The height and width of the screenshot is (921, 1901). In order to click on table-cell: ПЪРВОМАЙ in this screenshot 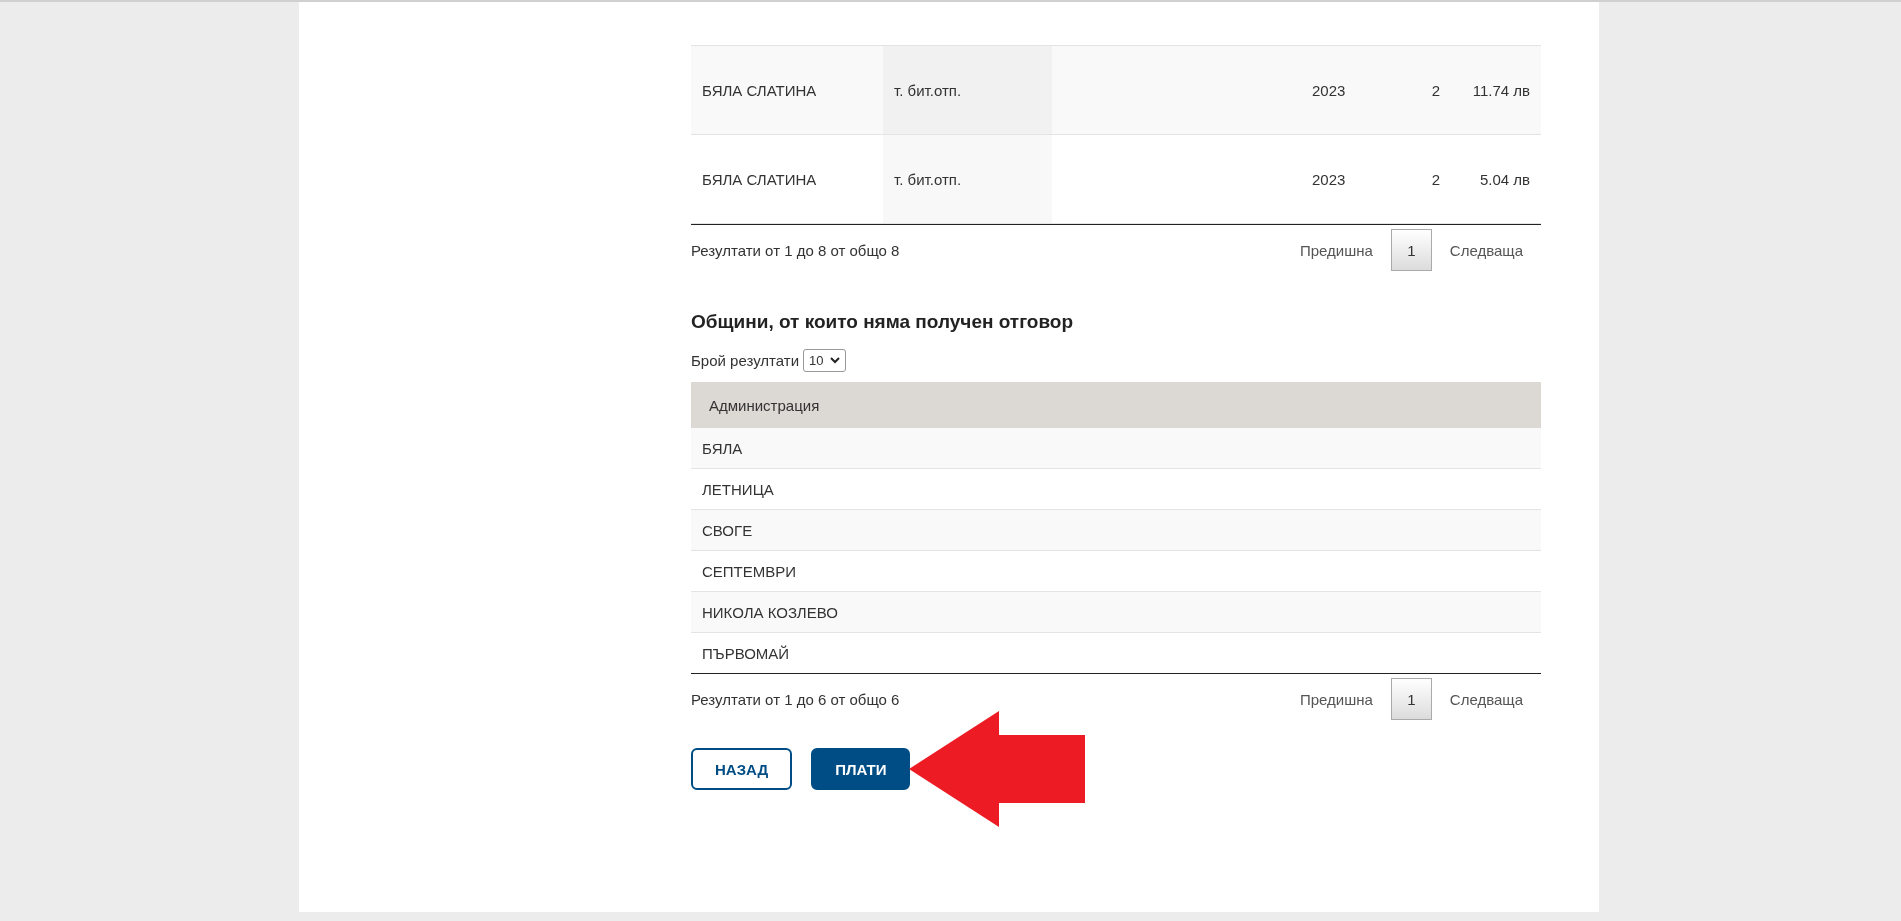, I will do `click(746, 653)`.